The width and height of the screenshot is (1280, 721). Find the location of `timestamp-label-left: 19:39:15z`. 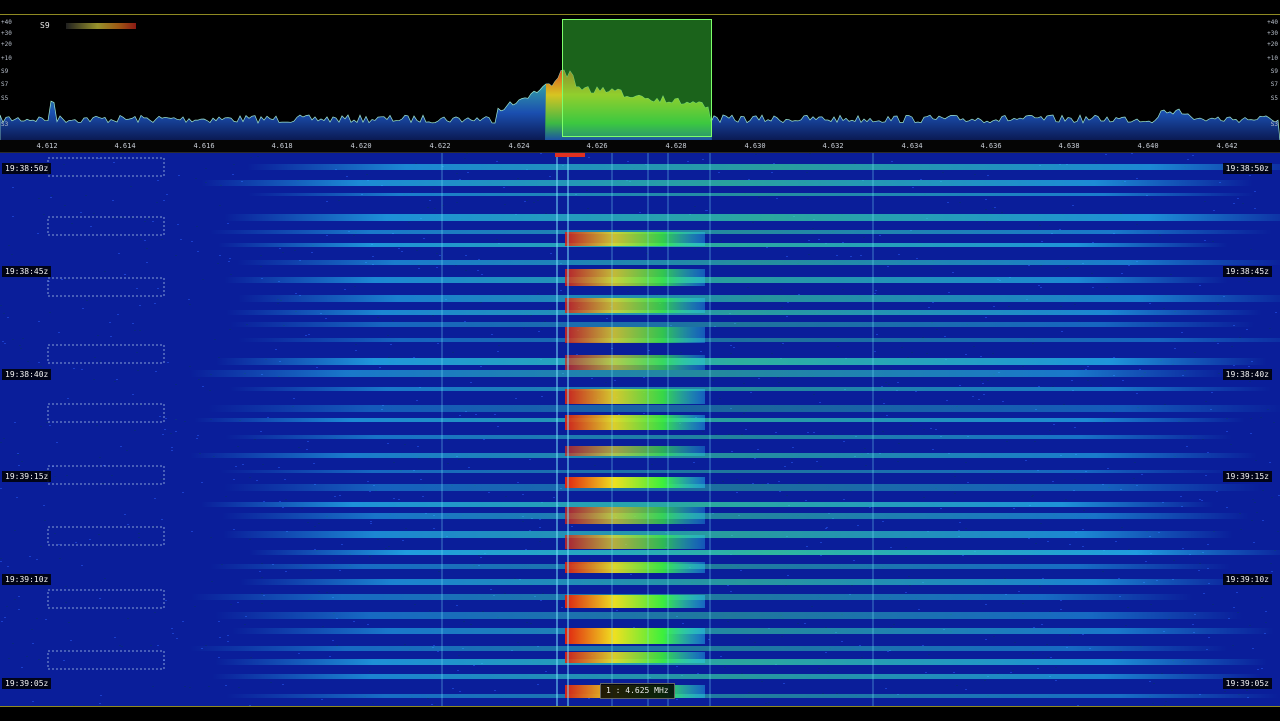

timestamp-label-left: 19:39:15z is located at coordinates (27, 476).